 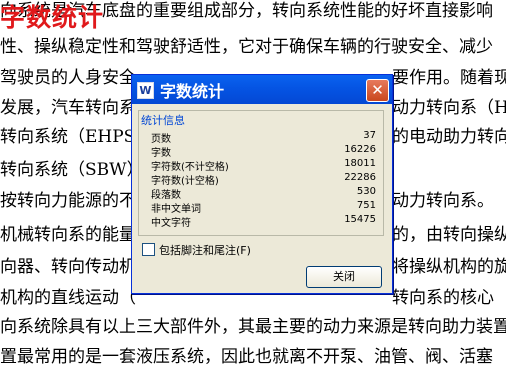 What do you see at coordinates (68, 235) in the screenshot?
I see `doc-line: 机械转向系的能量` at bounding box center [68, 235].